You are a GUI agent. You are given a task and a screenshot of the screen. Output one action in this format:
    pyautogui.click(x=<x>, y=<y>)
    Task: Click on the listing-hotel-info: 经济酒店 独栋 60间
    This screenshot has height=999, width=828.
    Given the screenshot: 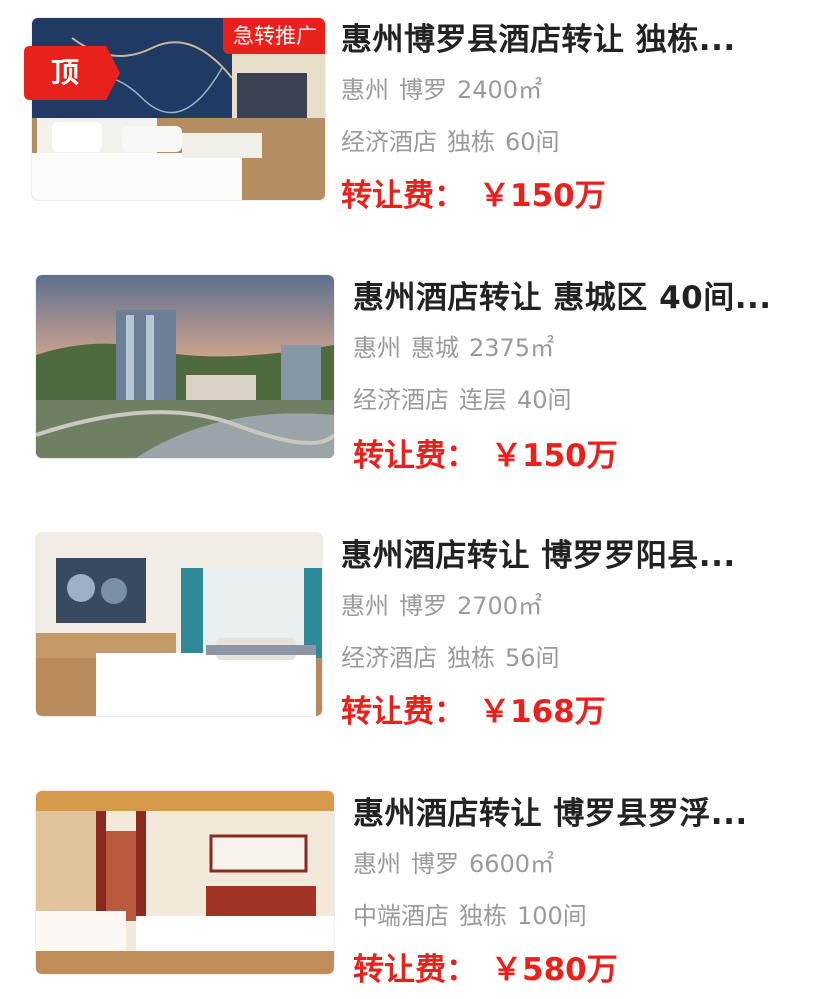 What is the action you would take?
    pyautogui.click(x=455, y=139)
    